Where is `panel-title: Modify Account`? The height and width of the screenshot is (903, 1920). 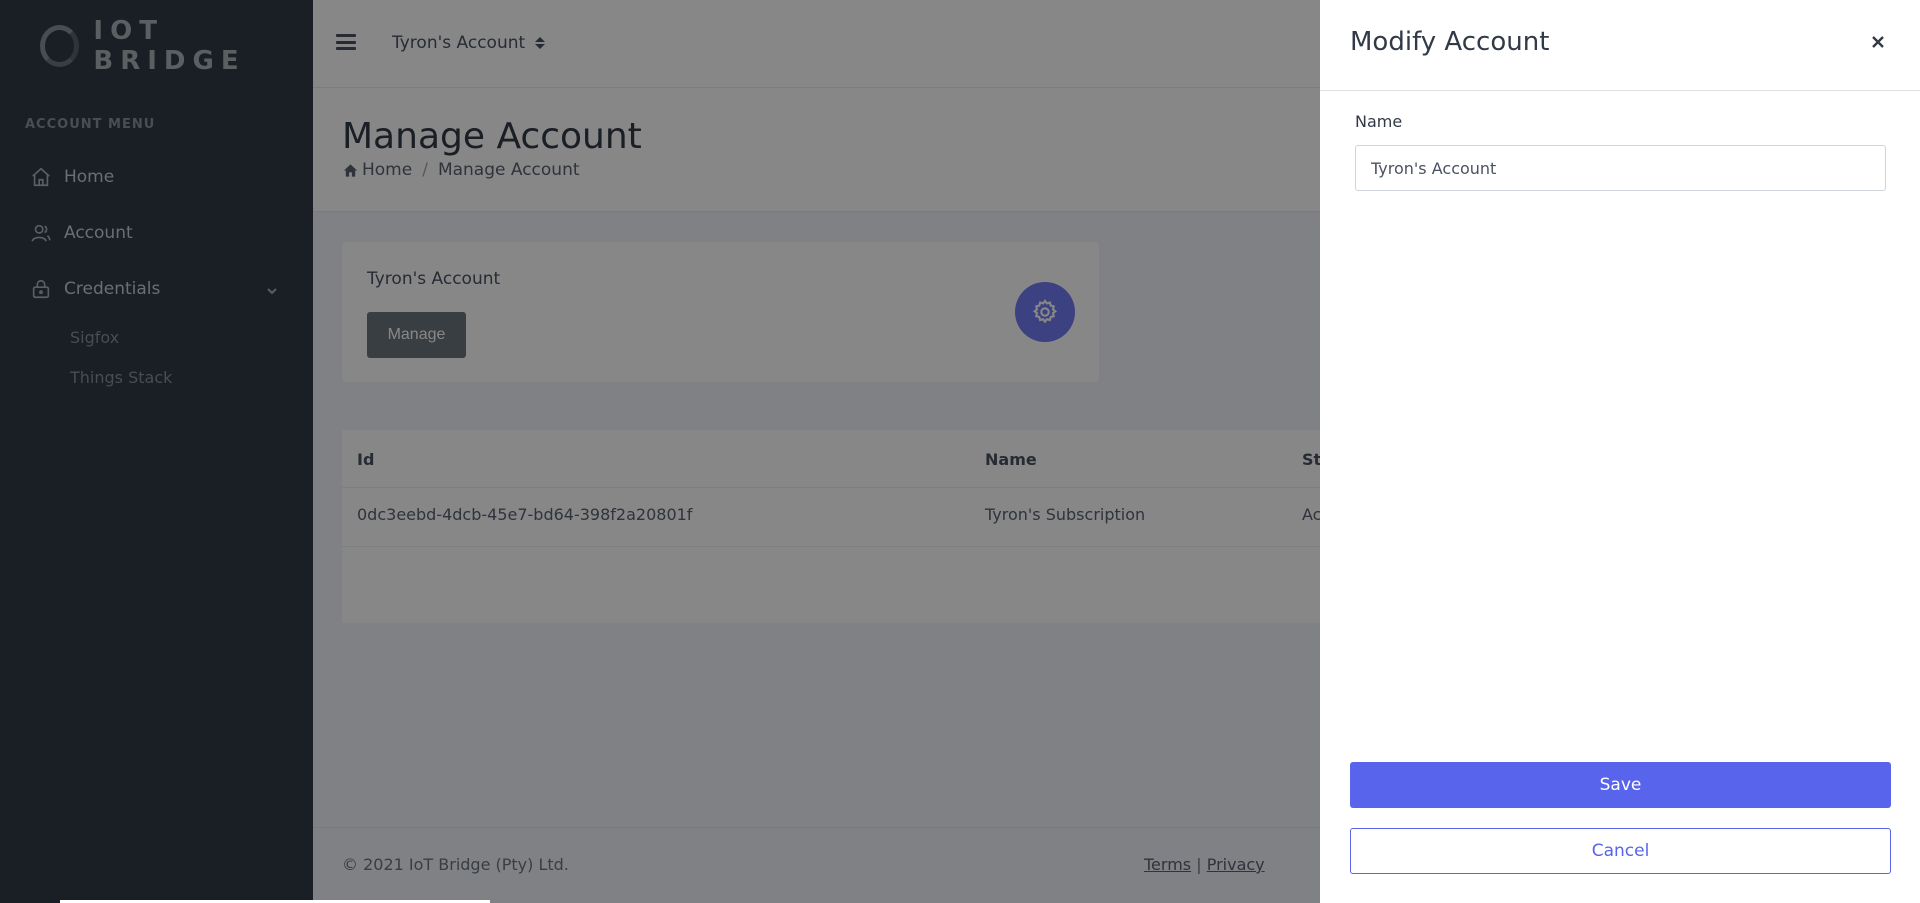 panel-title: Modify Account is located at coordinates (1450, 42).